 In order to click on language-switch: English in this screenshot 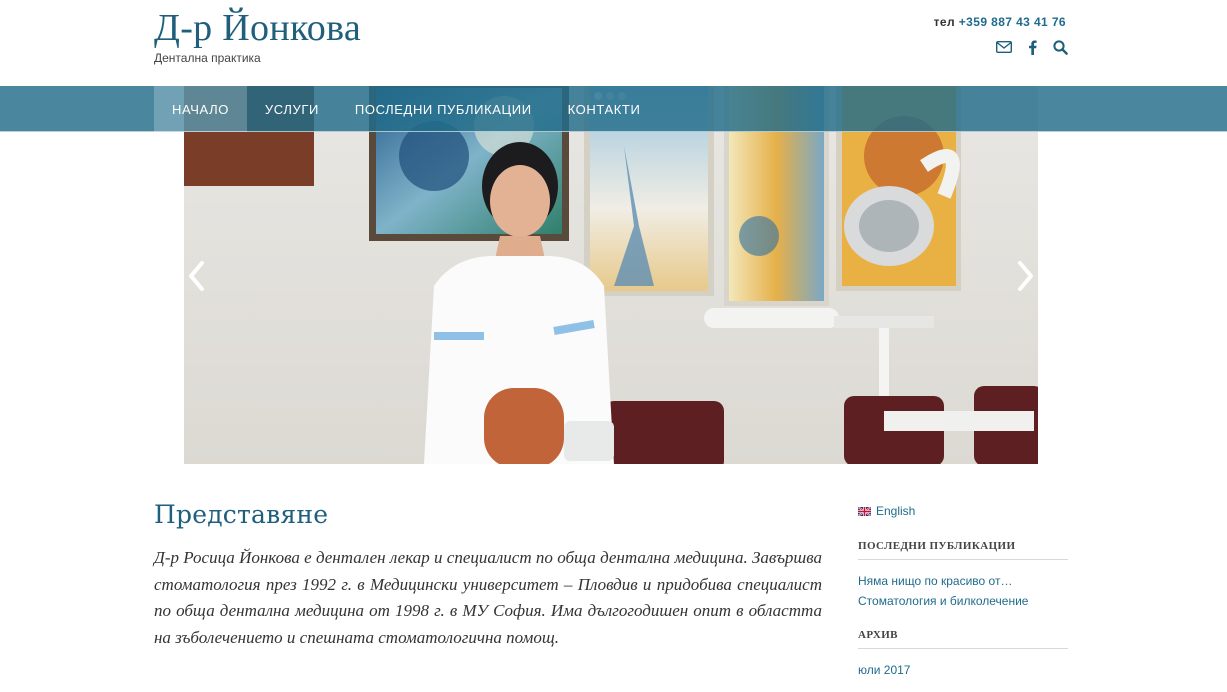, I will do `click(963, 511)`.